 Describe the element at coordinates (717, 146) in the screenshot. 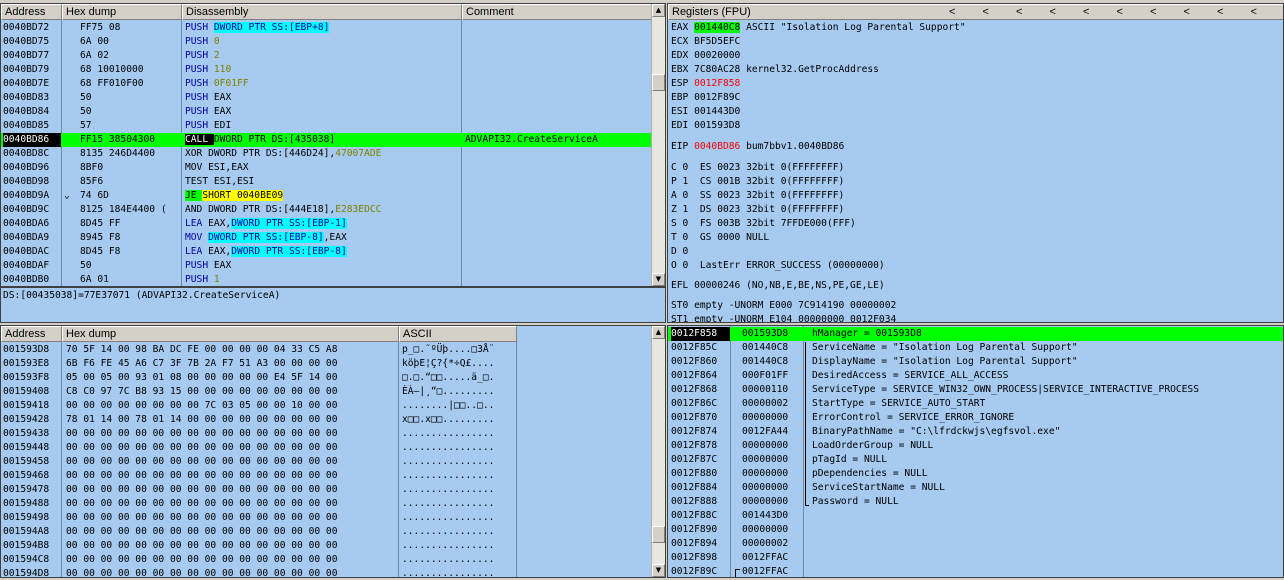

I see `register-value: 0040BD86` at that location.